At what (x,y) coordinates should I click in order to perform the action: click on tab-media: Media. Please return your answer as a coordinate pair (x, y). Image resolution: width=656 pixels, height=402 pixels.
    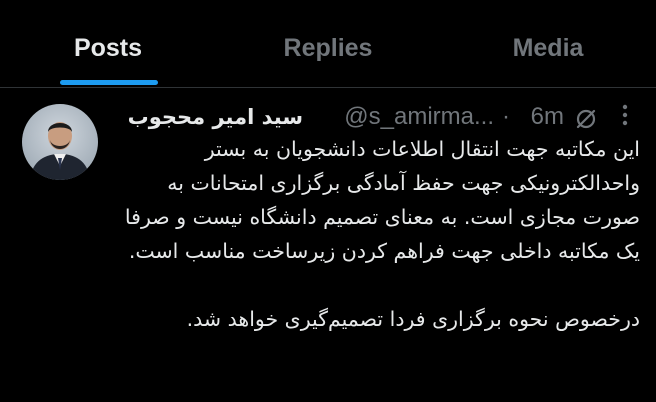
    Looking at the image, I should click on (548, 48).